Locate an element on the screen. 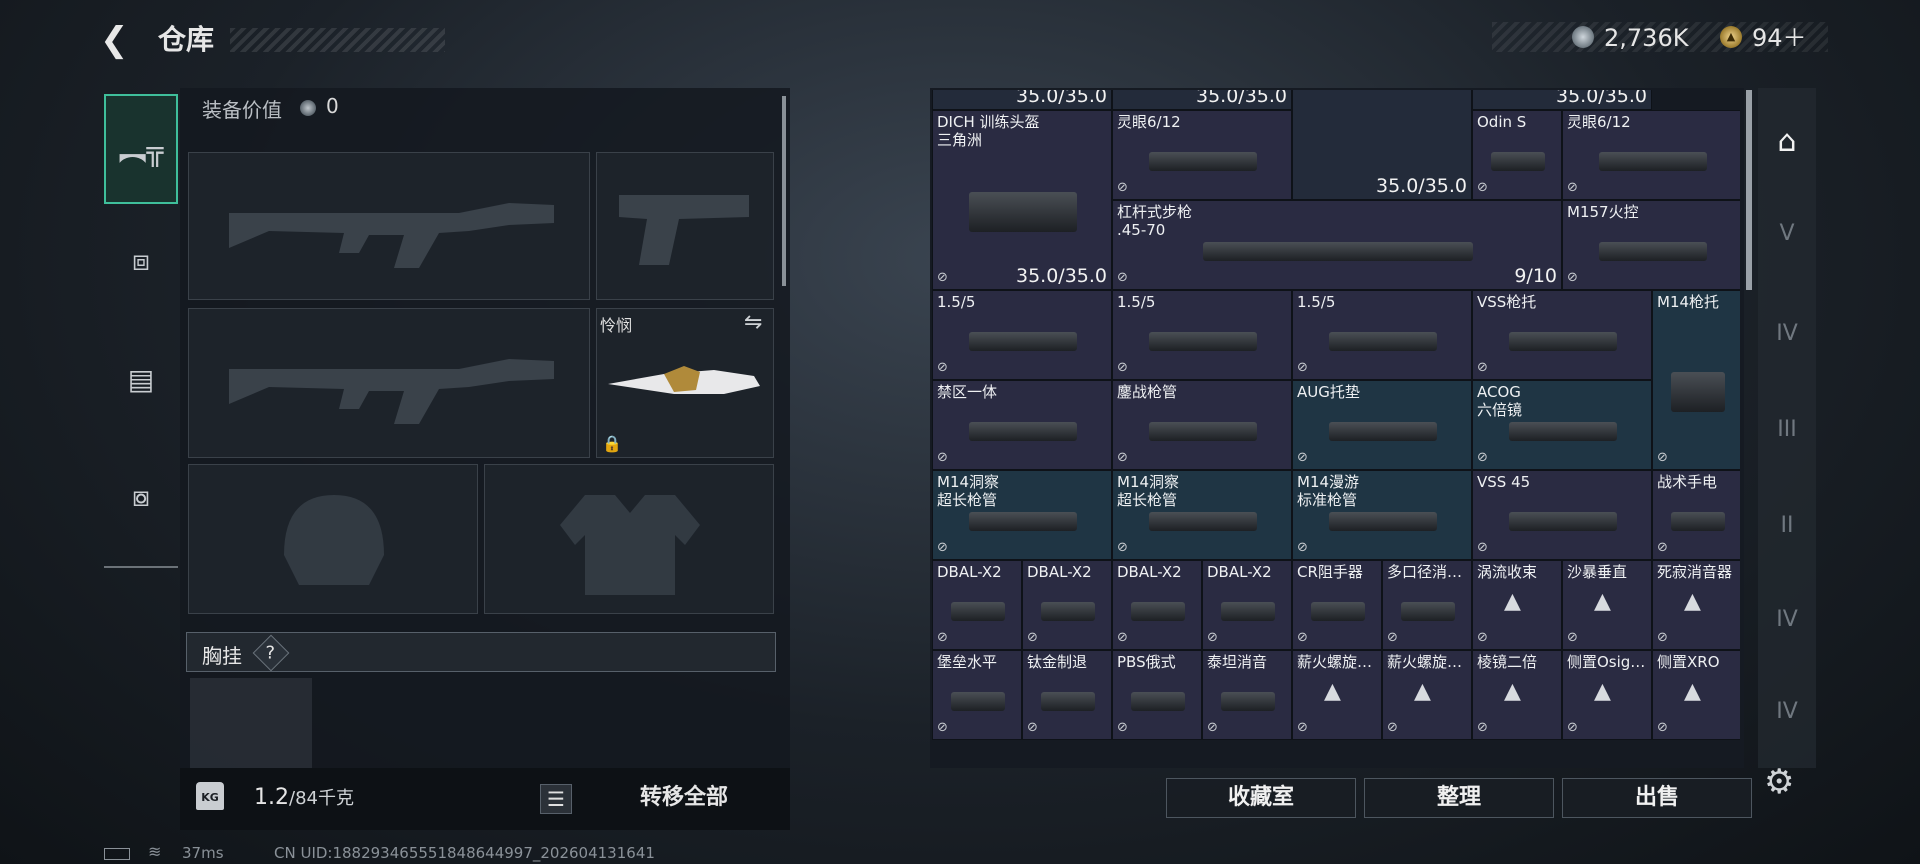 The image size is (1920, 864). item-dbal-1: DBAL-X2 ⊘ is located at coordinates (977, 605).